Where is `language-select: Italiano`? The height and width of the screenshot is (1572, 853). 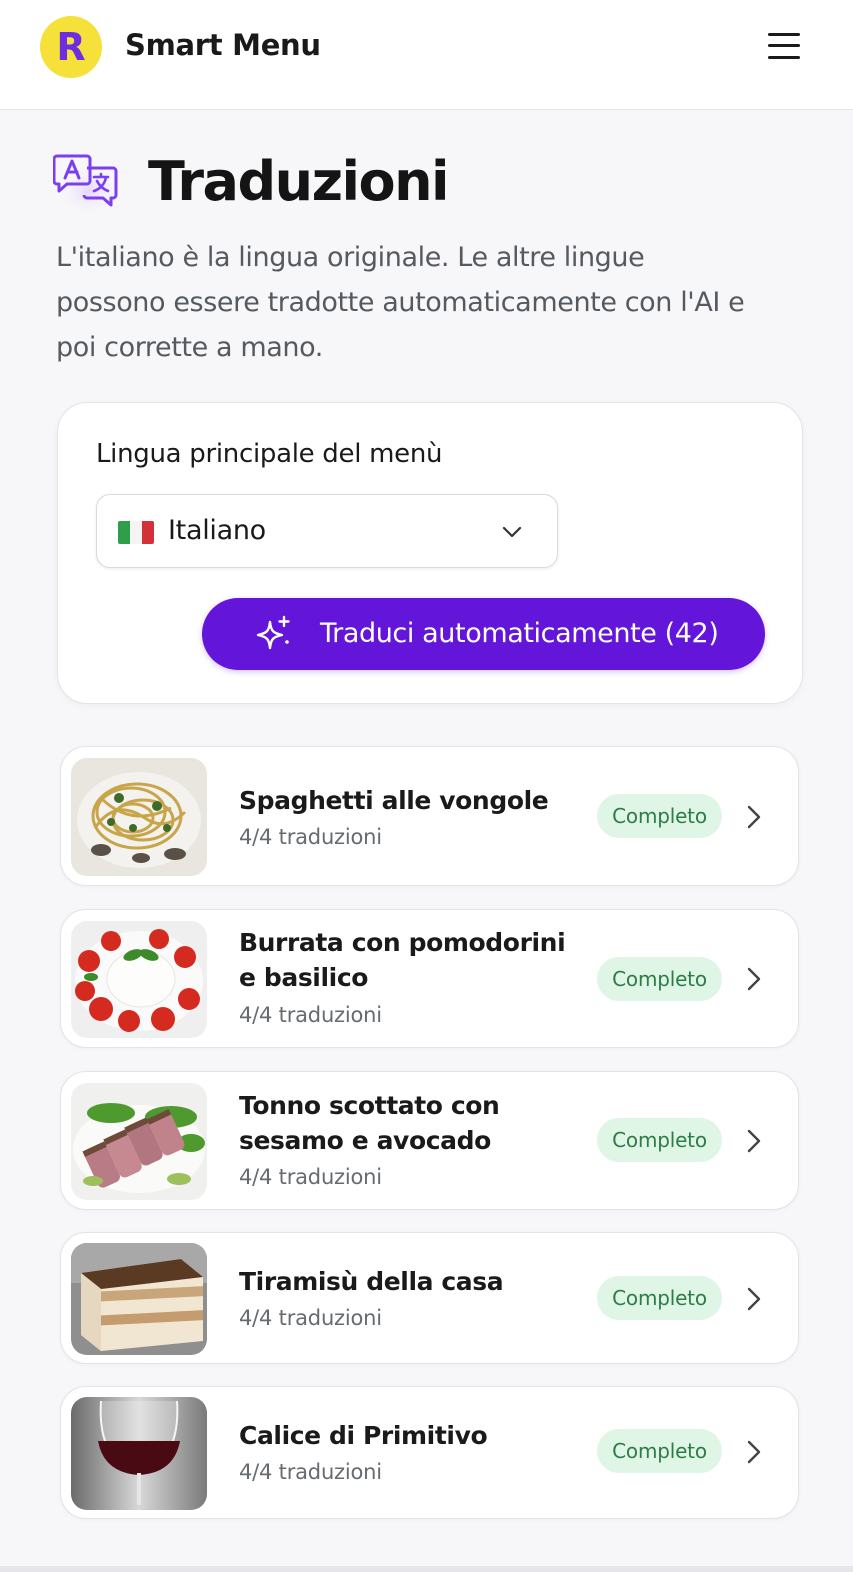
language-select: Italiano is located at coordinates (327, 531).